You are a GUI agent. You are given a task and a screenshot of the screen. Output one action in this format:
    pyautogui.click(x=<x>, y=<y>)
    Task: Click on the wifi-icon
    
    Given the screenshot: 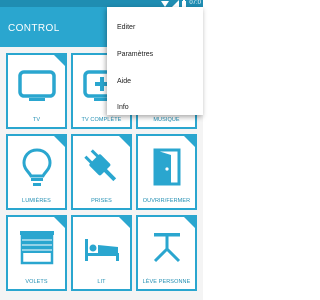 What is the action you would take?
    pyautogui.click(x=165, y=4)
    